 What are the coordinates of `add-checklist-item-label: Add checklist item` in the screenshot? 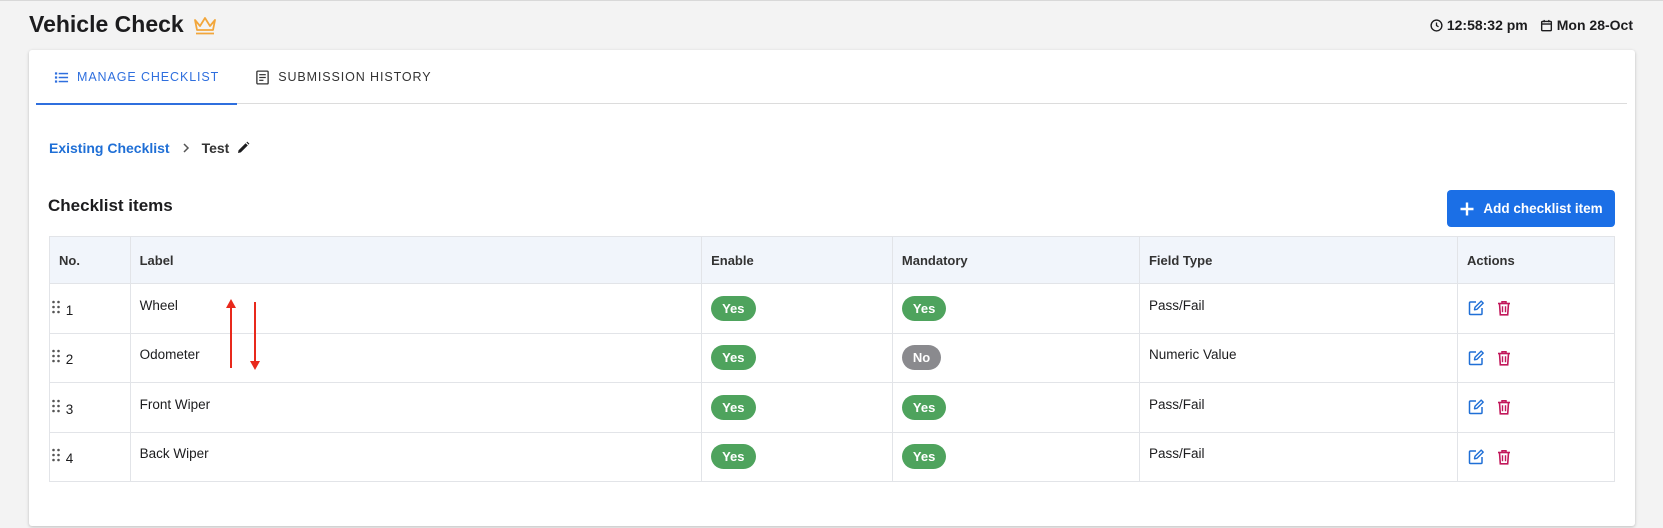 It's located at (1543, 208).